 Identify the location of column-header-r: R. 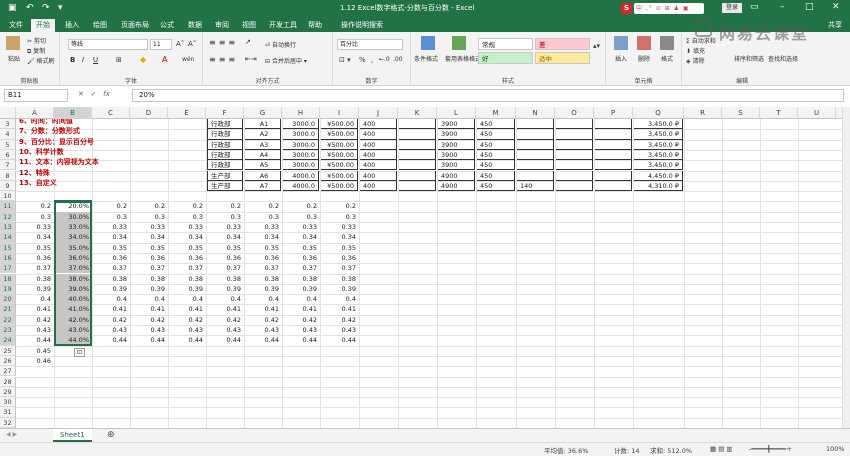
(703, 113).